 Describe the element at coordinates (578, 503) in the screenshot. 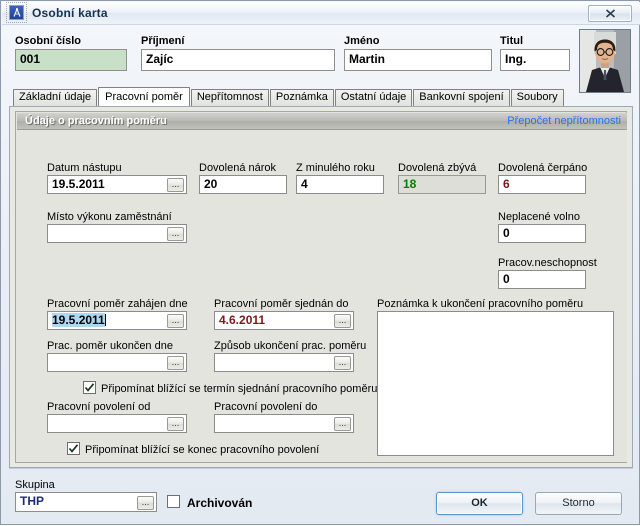

I see `storno-button: Storno` at that location.